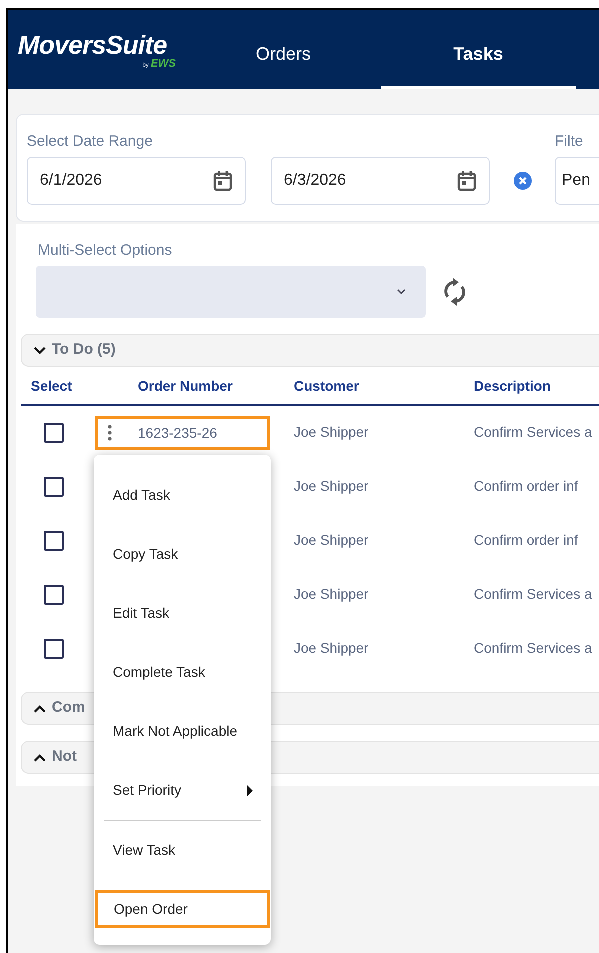 The height and width of the screenshot is (953, 599). What do you see at coordinates (182, 495) in the screenshot?
I see `menu-item: Add Task` at bounding box center [182, 495].